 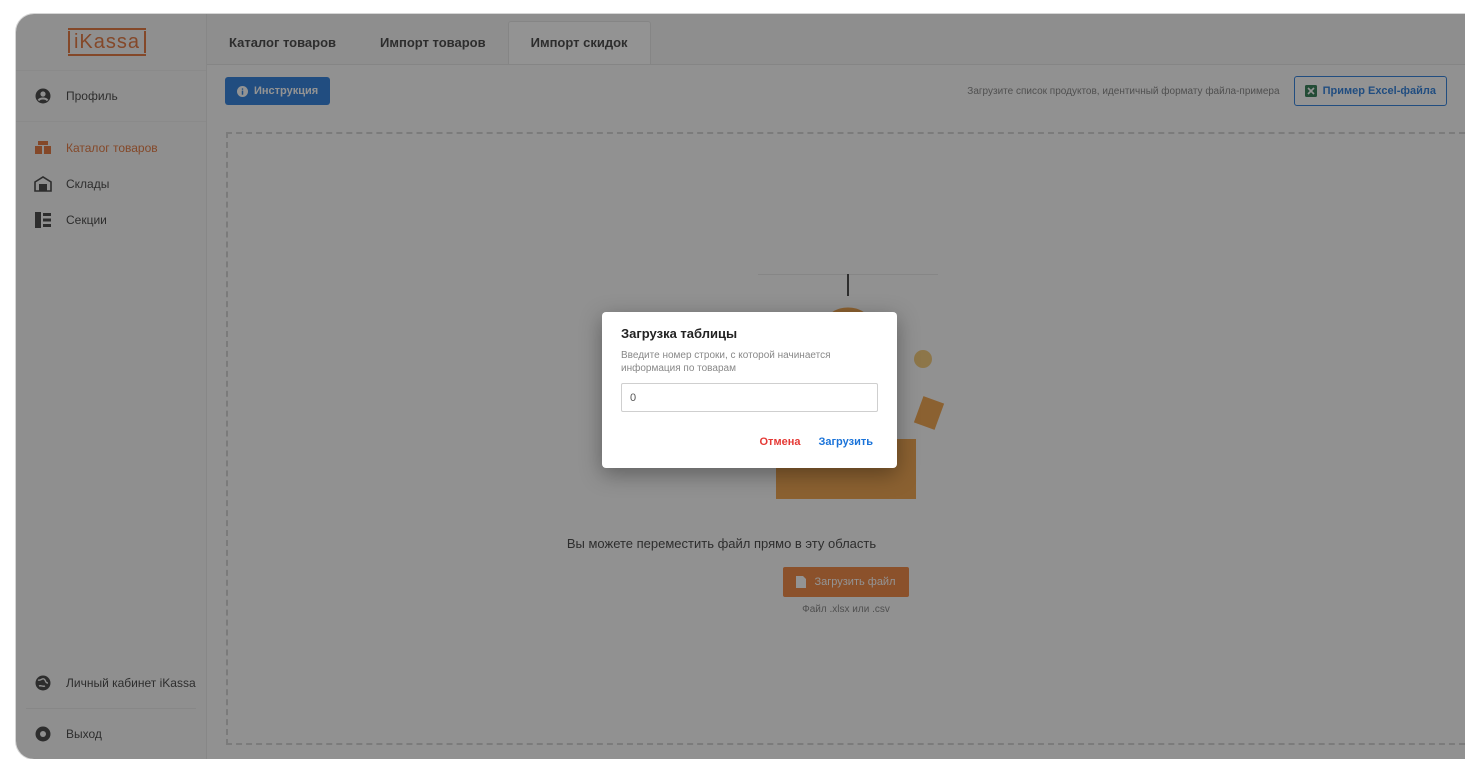 What do you see at coordinates (749, 397) in the screenshot?
I see `start-row-input` at bounding box center [749, 397].